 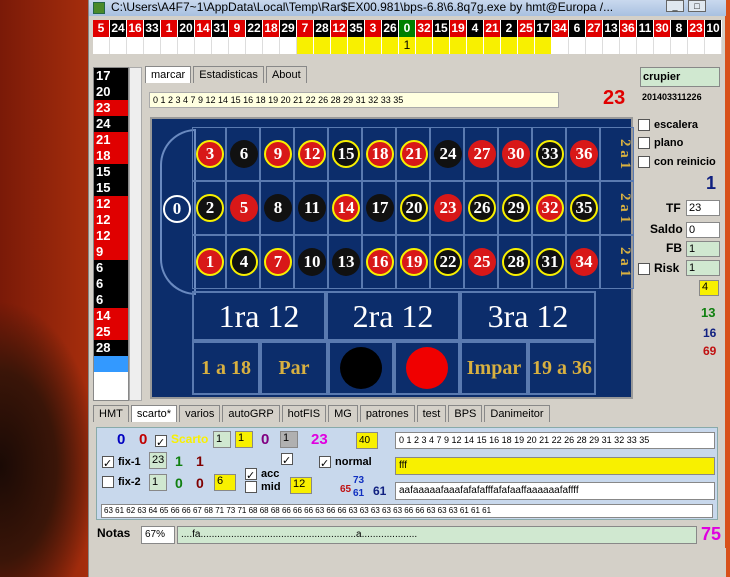 What do you see at coordinates (108, 482) in the screenshot?
I see `fix-2-checkbox` at bounding box center [108, 482].